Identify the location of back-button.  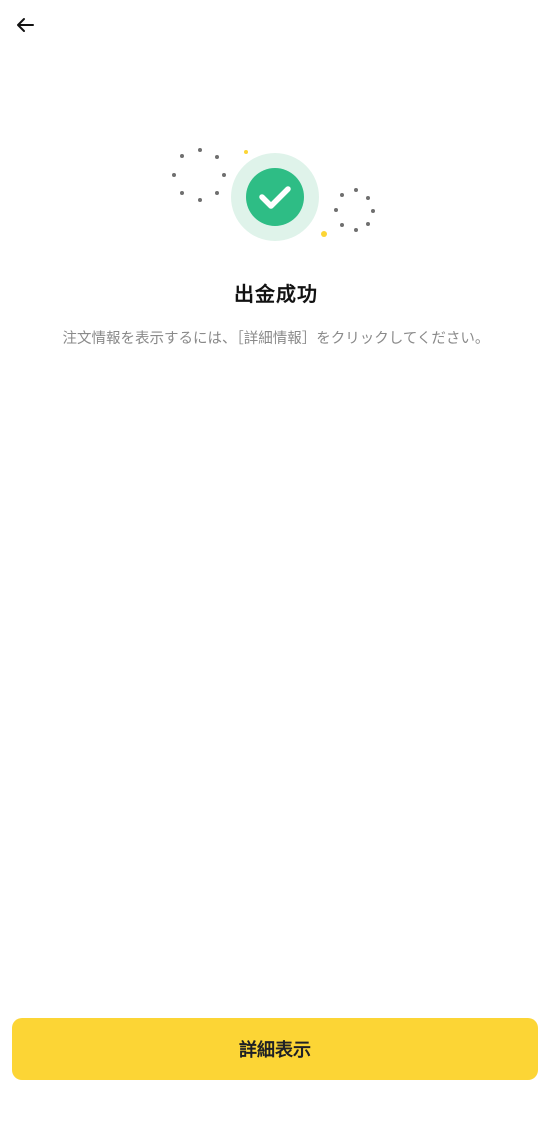
(25, 25).